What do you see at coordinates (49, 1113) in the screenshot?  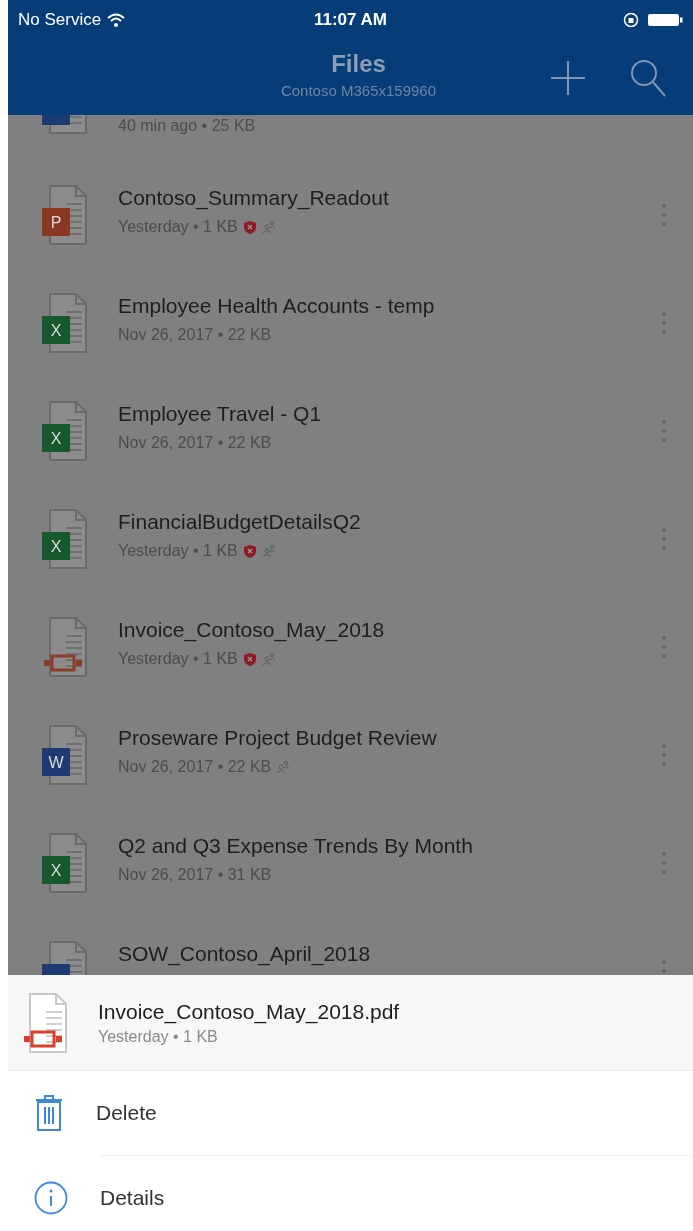 I see `trash-icon` at bounding box center [49, 1113].